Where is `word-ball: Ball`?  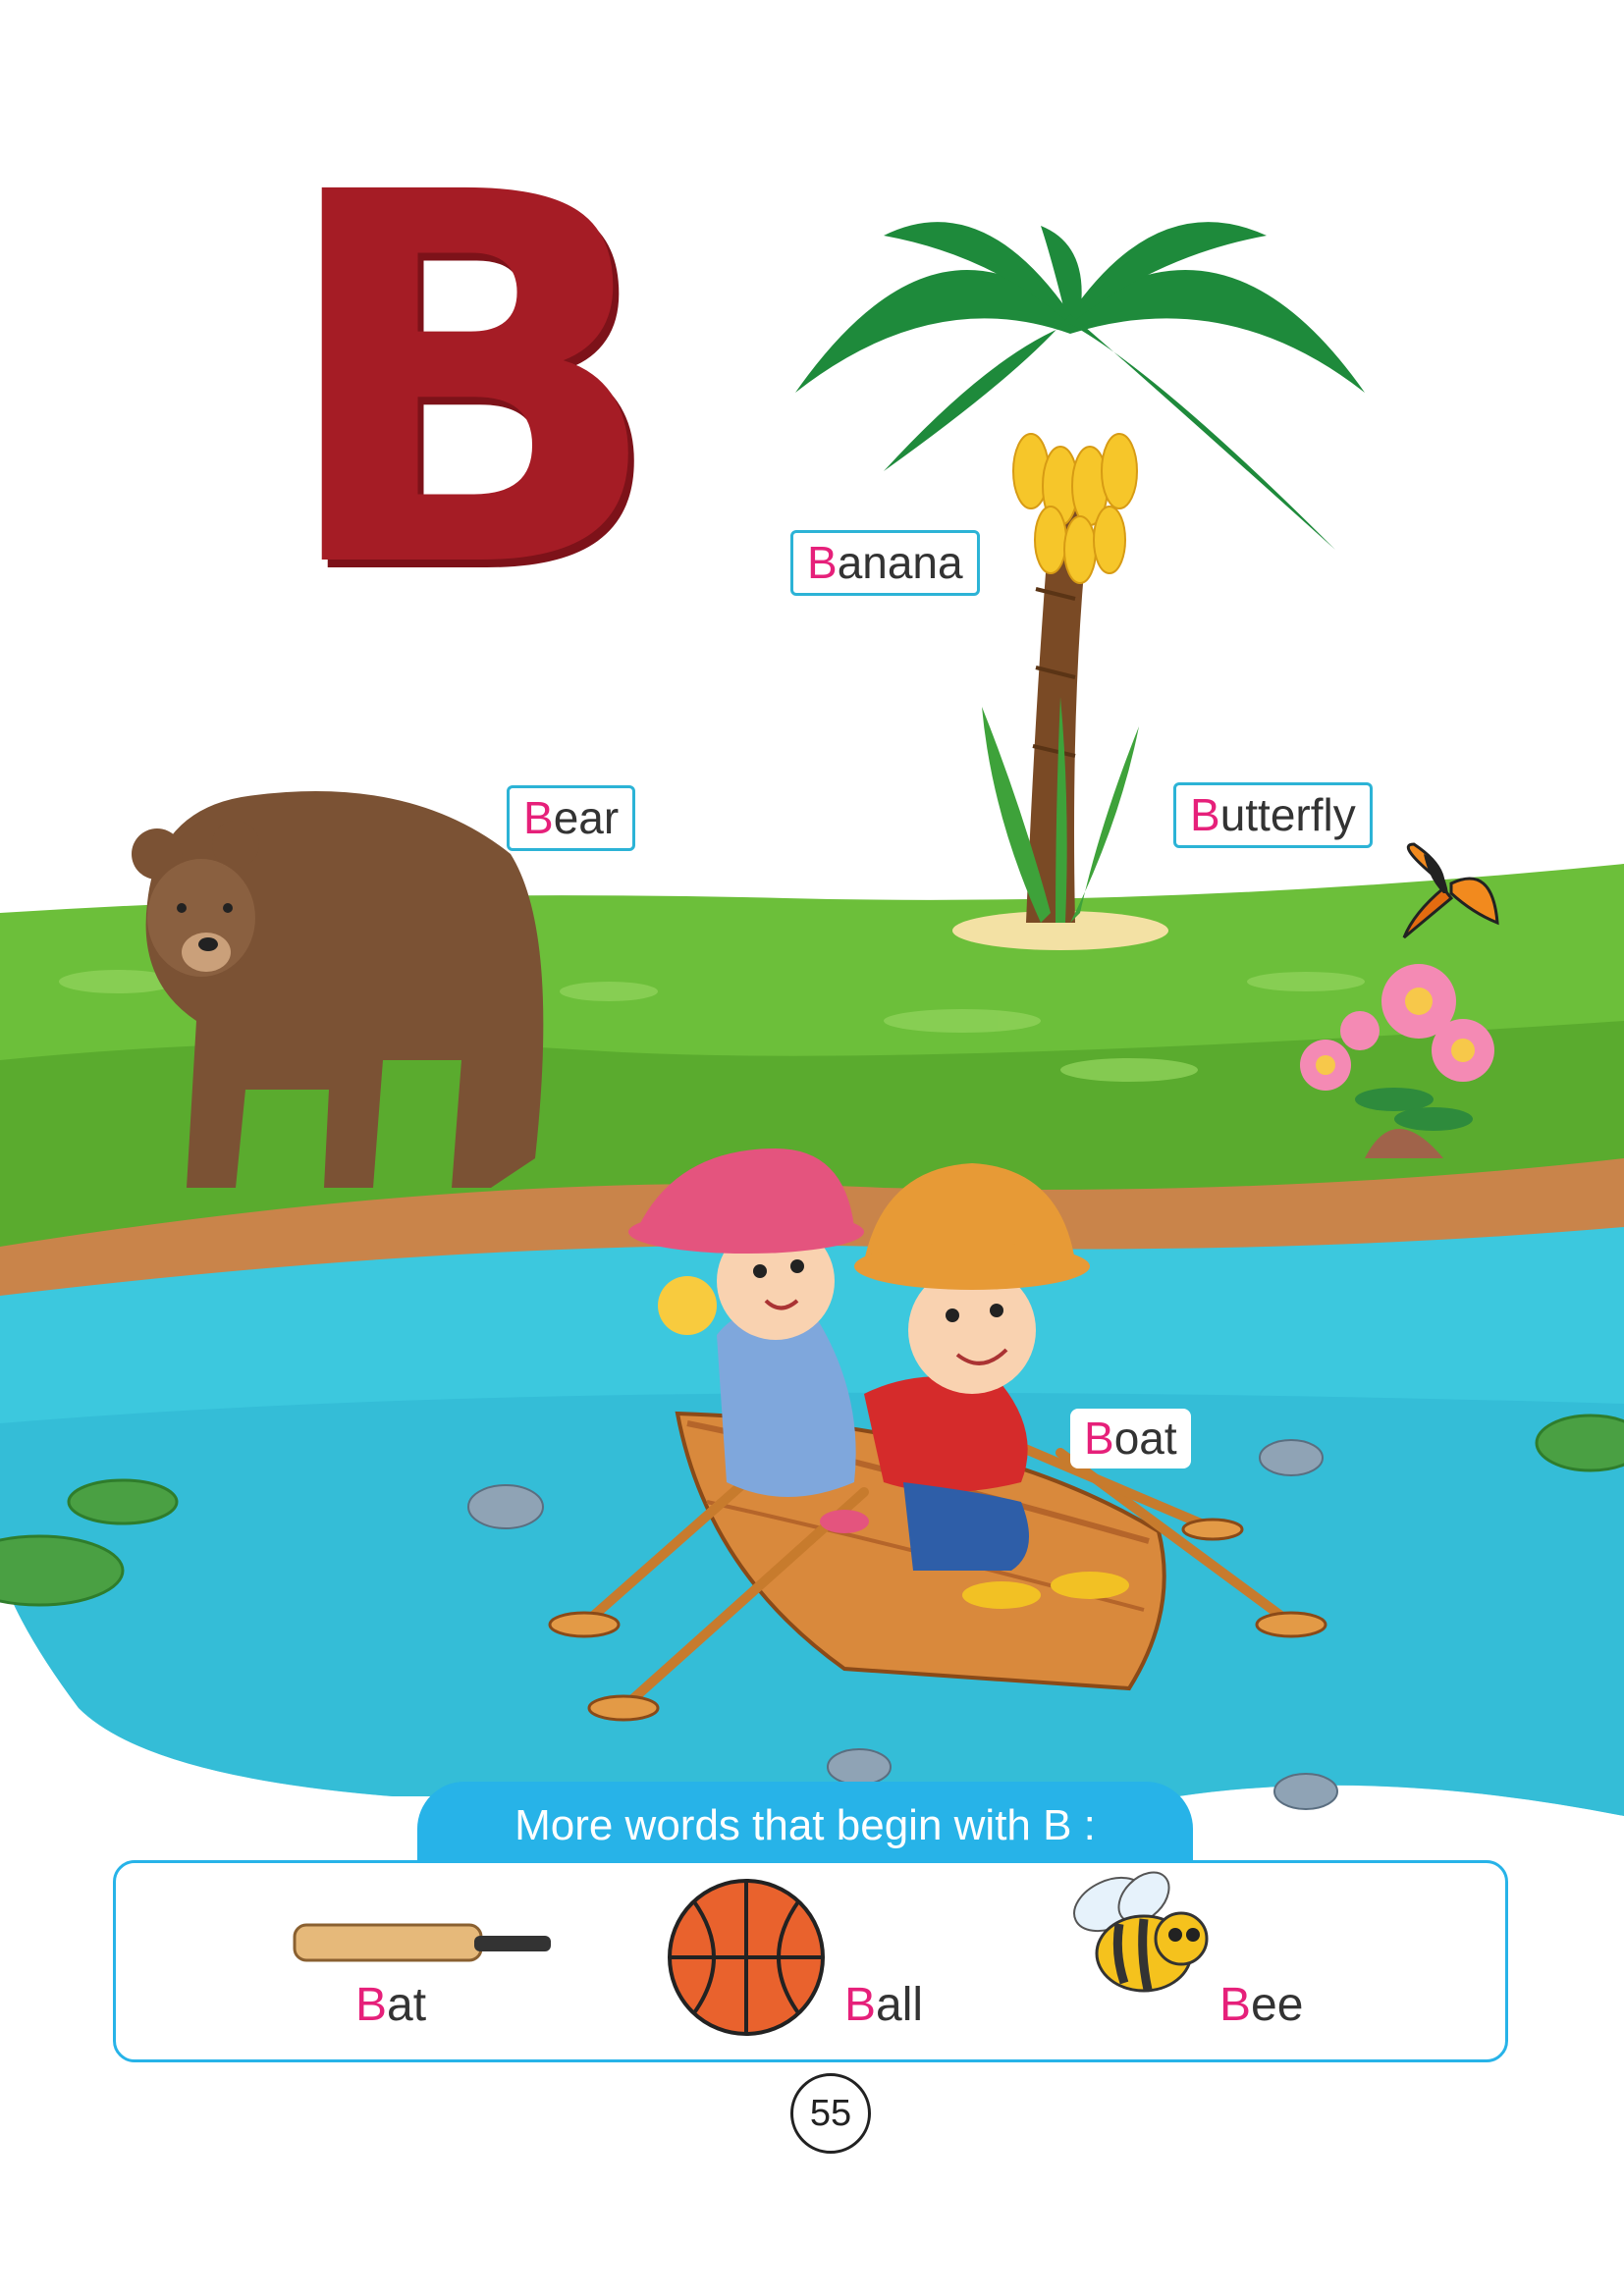
word-ball: Ball is located at coordinates (883, 2005).